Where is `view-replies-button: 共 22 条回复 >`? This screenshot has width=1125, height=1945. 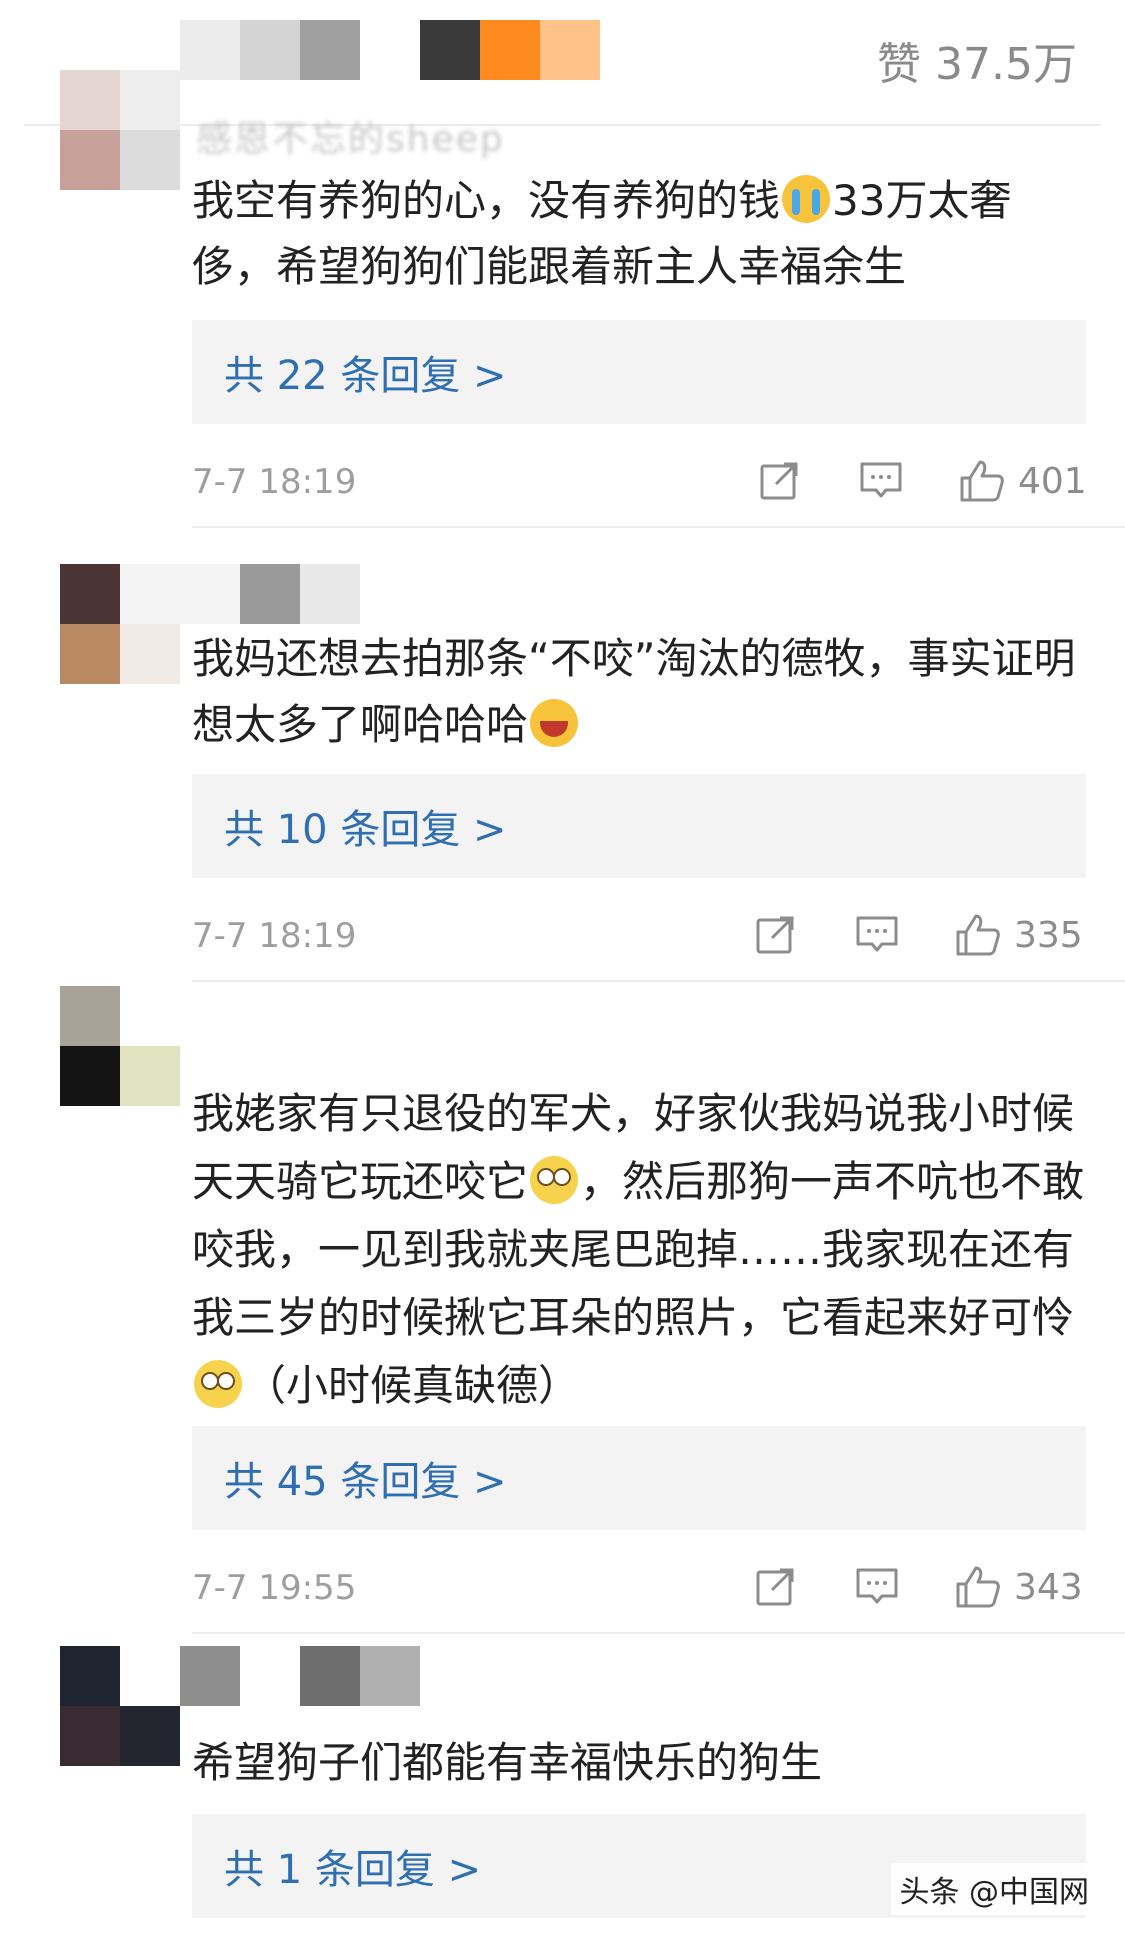
view-replies-button: 共 22 条回复 > is located at coordinates (639, 372).